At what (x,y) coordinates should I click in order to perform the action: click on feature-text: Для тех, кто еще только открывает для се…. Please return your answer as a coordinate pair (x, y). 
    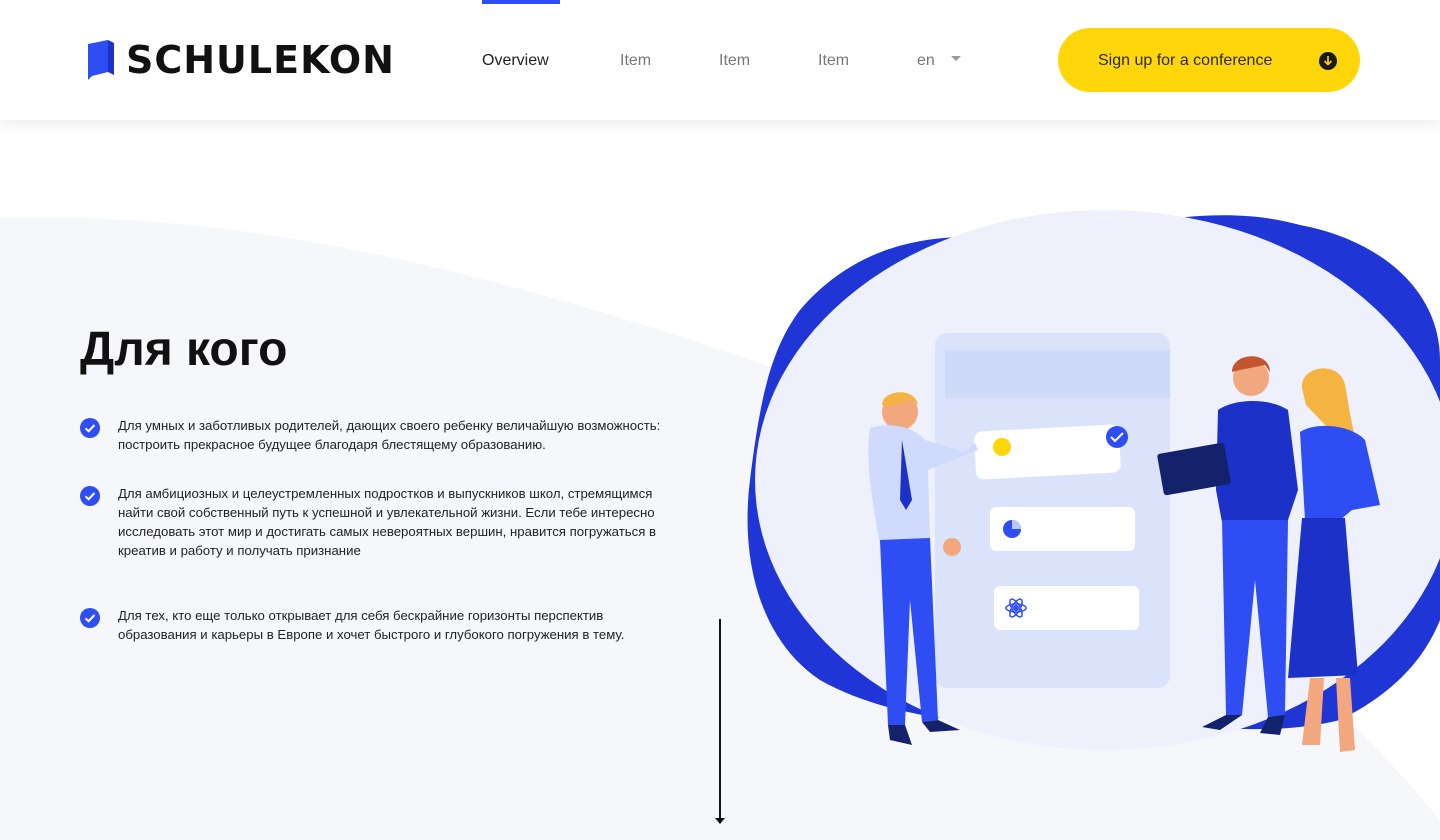
    Looking at the image, I should click on (371, 625).